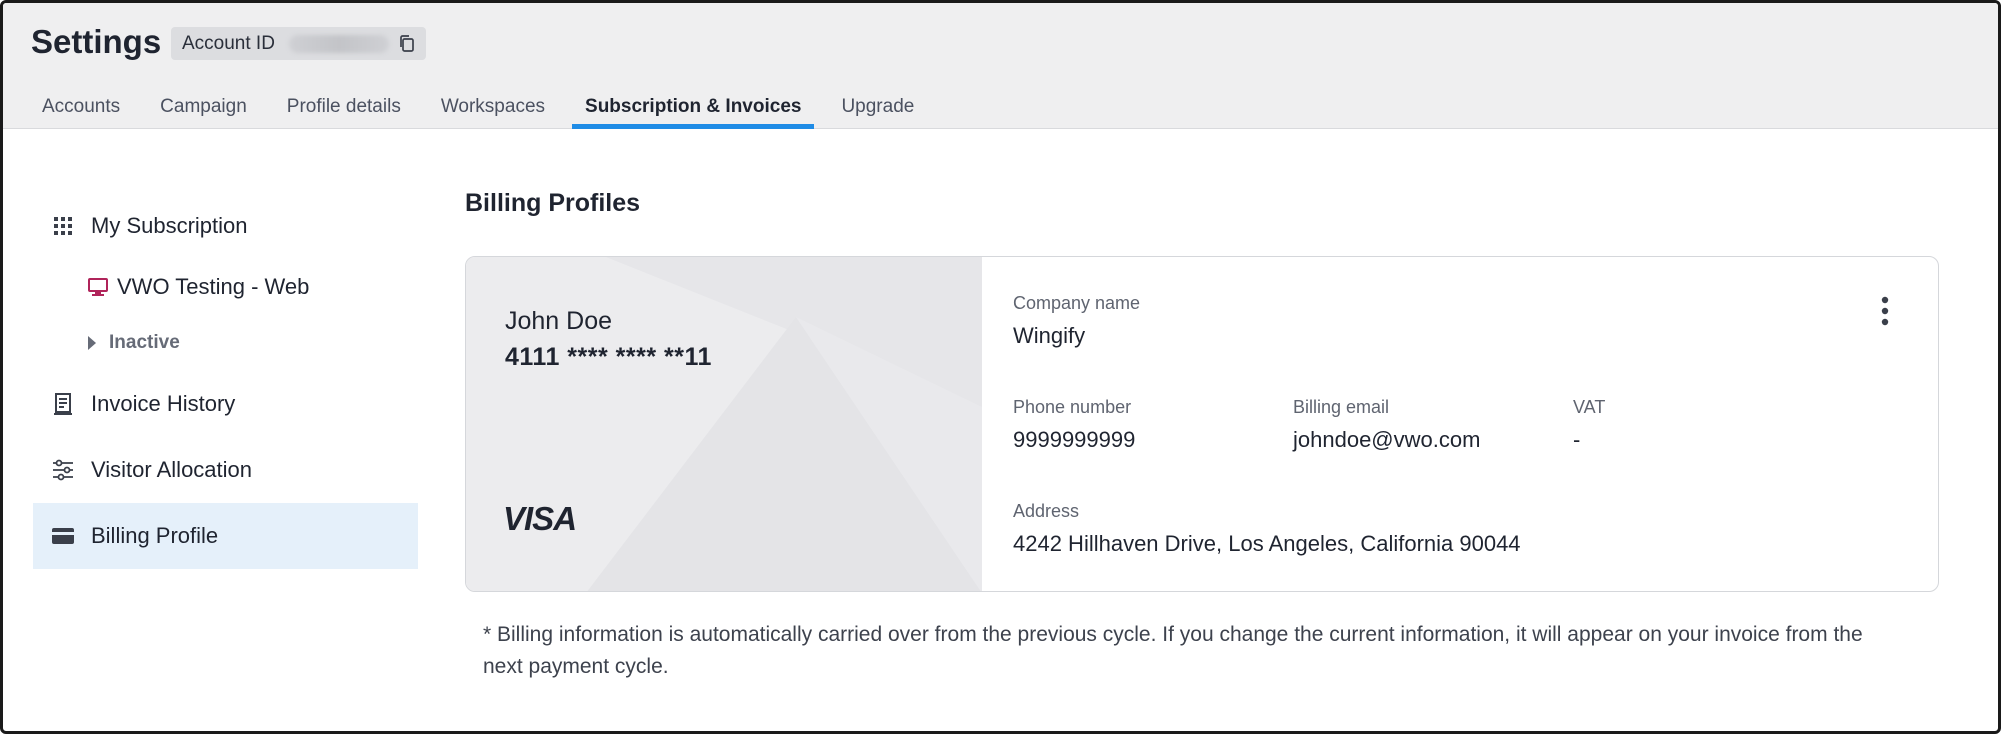  I want to click on address-label: Address, so click(1046, 511).